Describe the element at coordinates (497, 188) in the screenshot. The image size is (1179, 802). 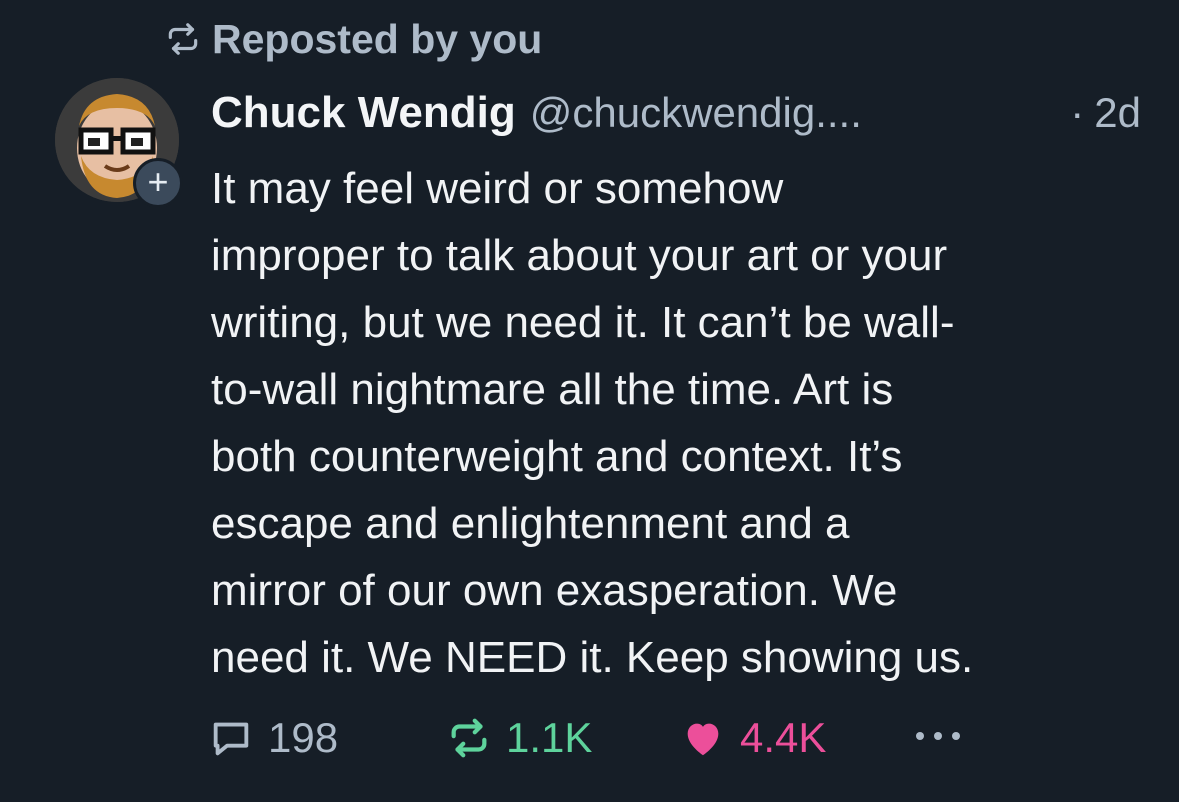
I see `post-text-line: It may feel weird or somehow` at that location.